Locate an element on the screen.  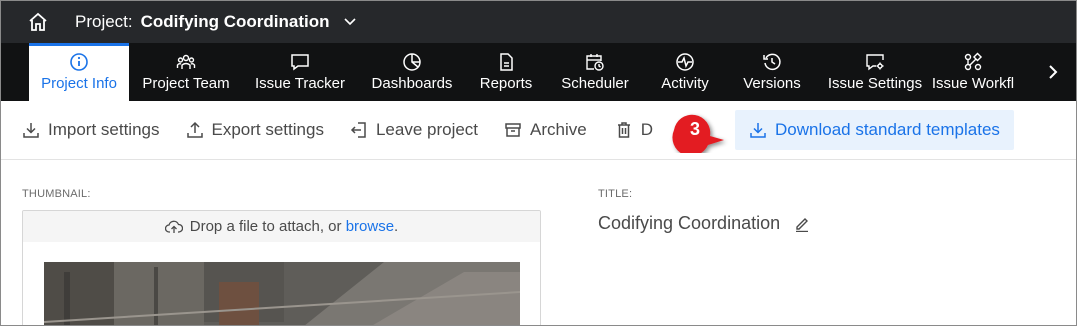
tab-label: Project Info is located at coordinates (79, 83).